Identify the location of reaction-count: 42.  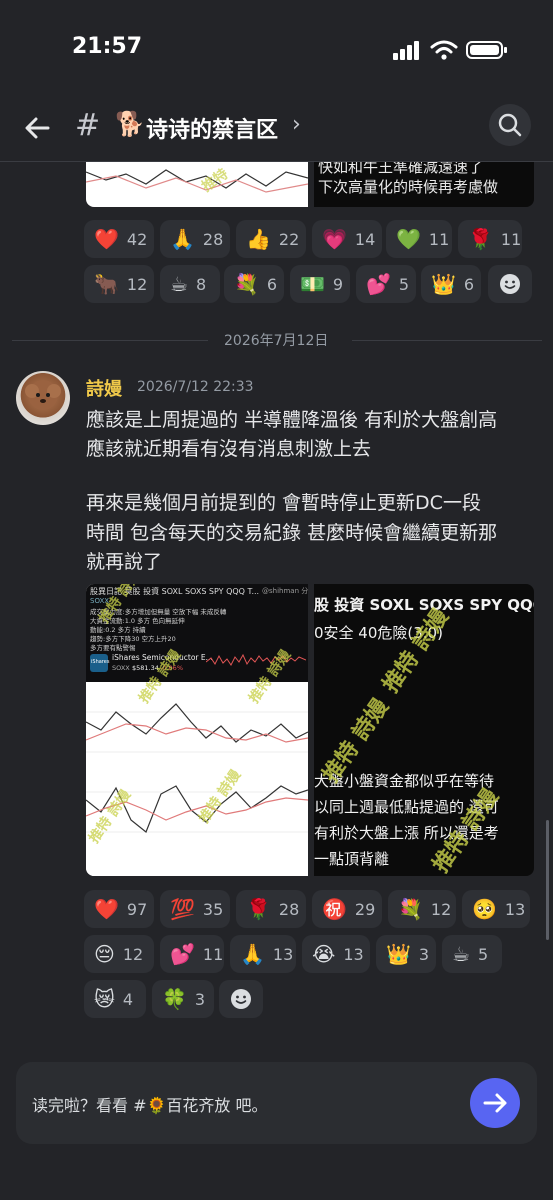
(137, 239).